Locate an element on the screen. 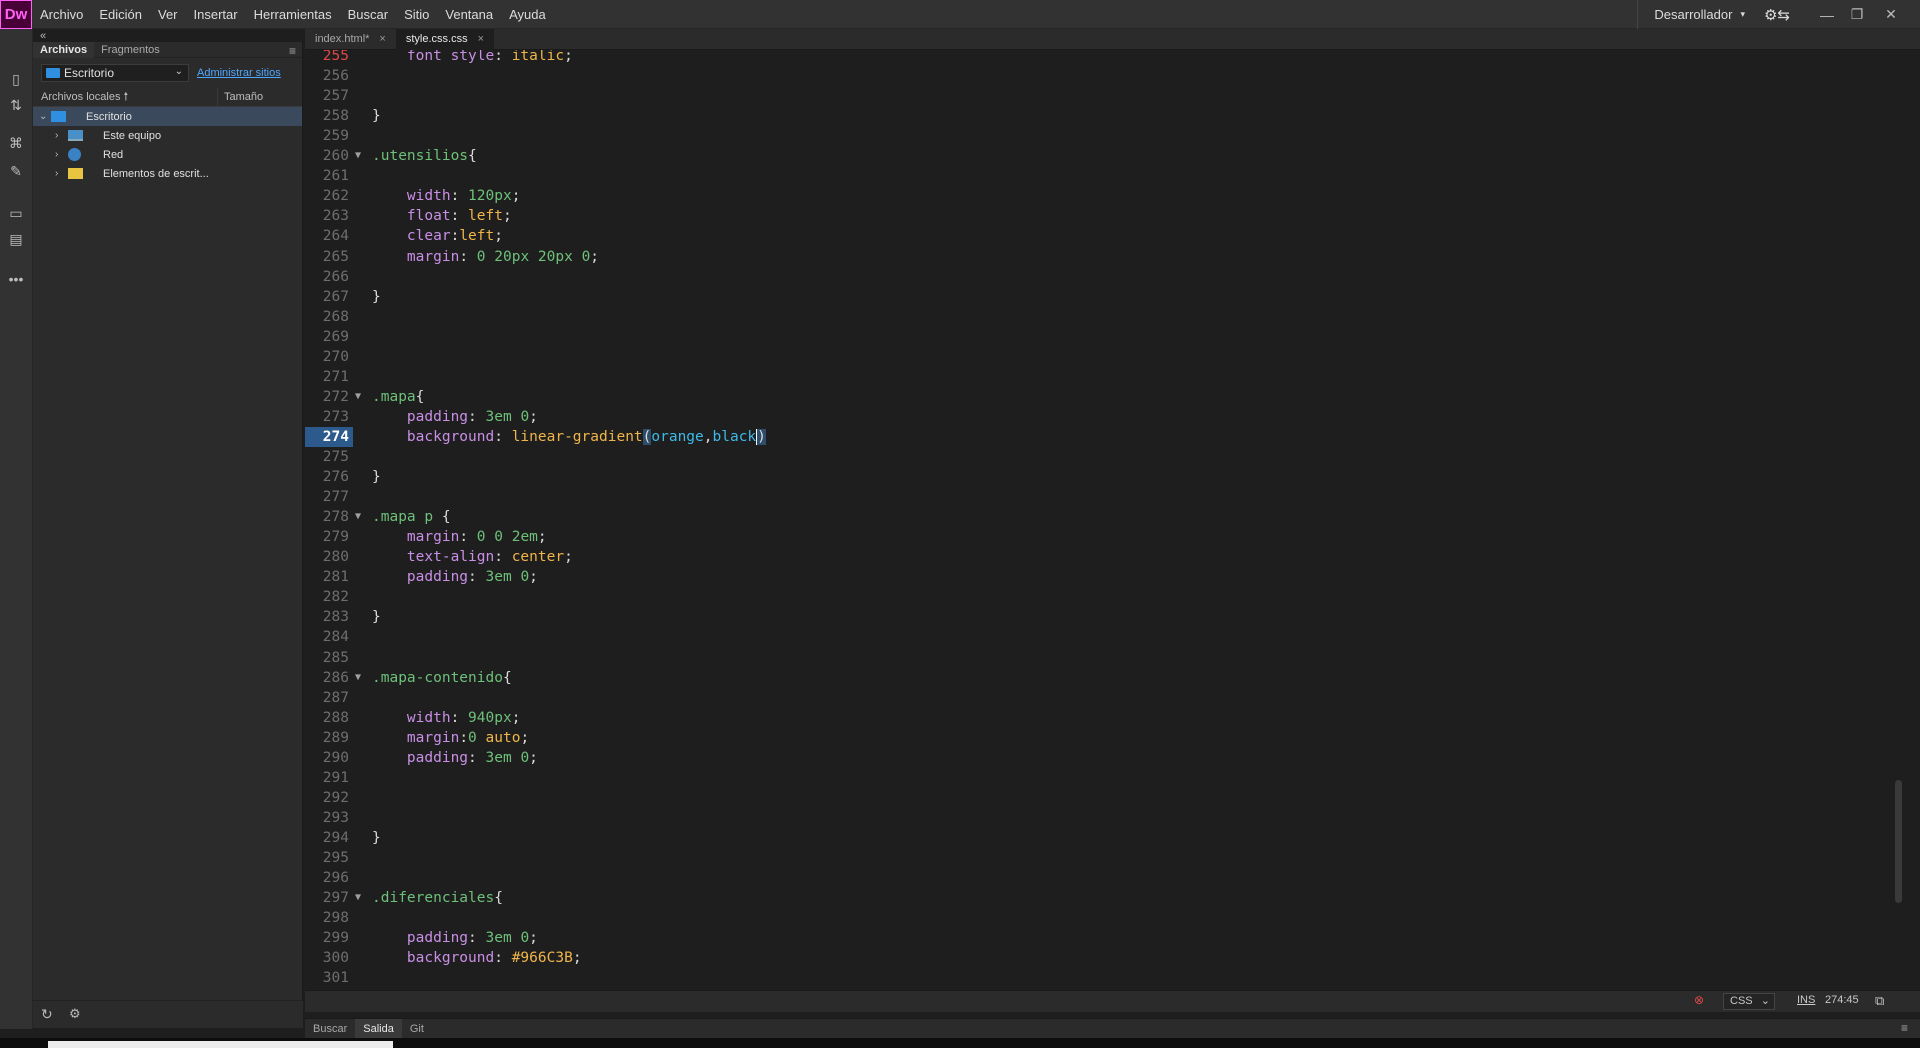 The width and height of the screenshot is (1920, 1048). menu-ventana: Ventana is located at coordinates (469, 14).